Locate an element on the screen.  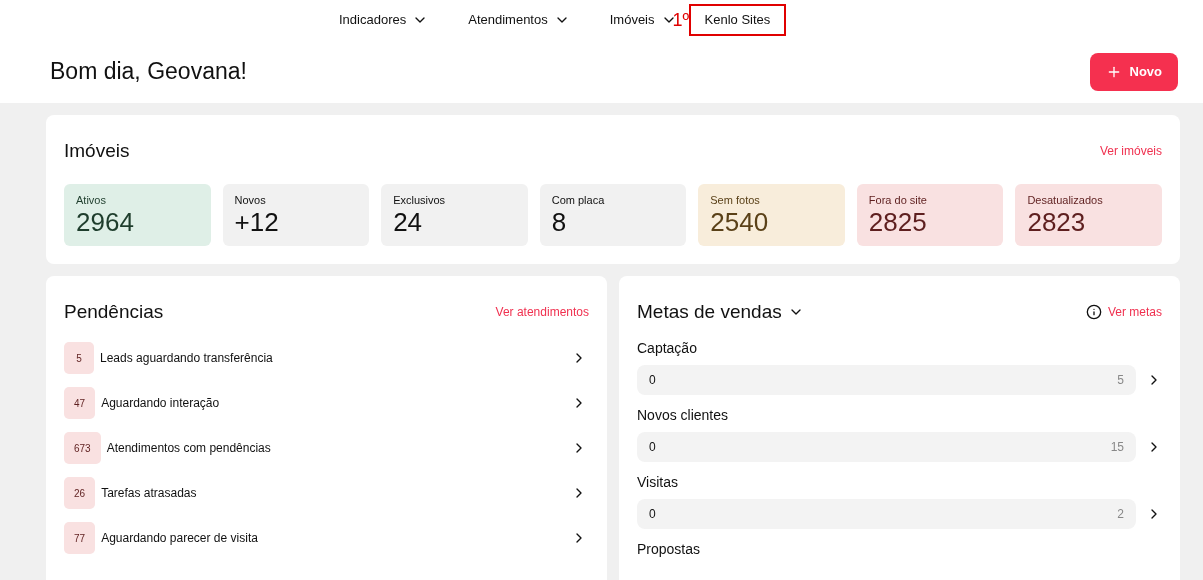
stat-value: 24 is located at coordinates (408, 221).